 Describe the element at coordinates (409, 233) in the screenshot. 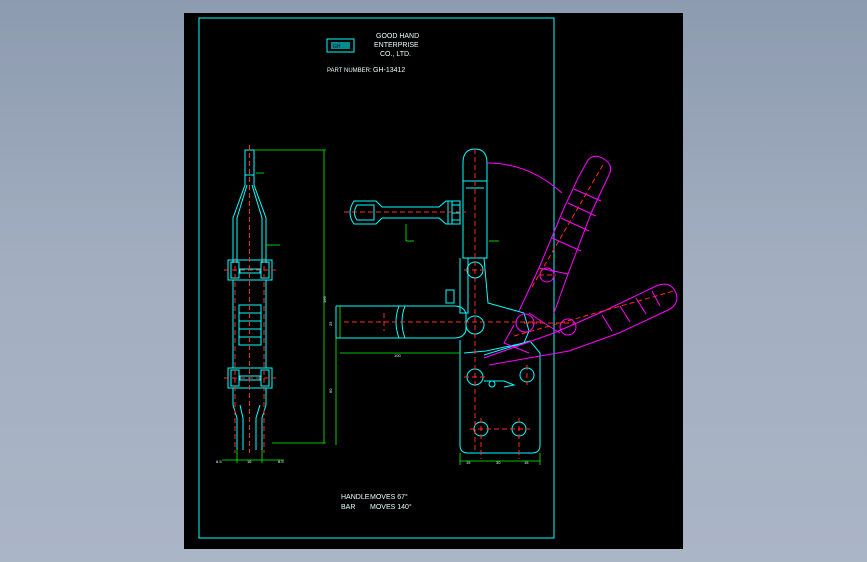

I see `spindle-dimension` at that location.